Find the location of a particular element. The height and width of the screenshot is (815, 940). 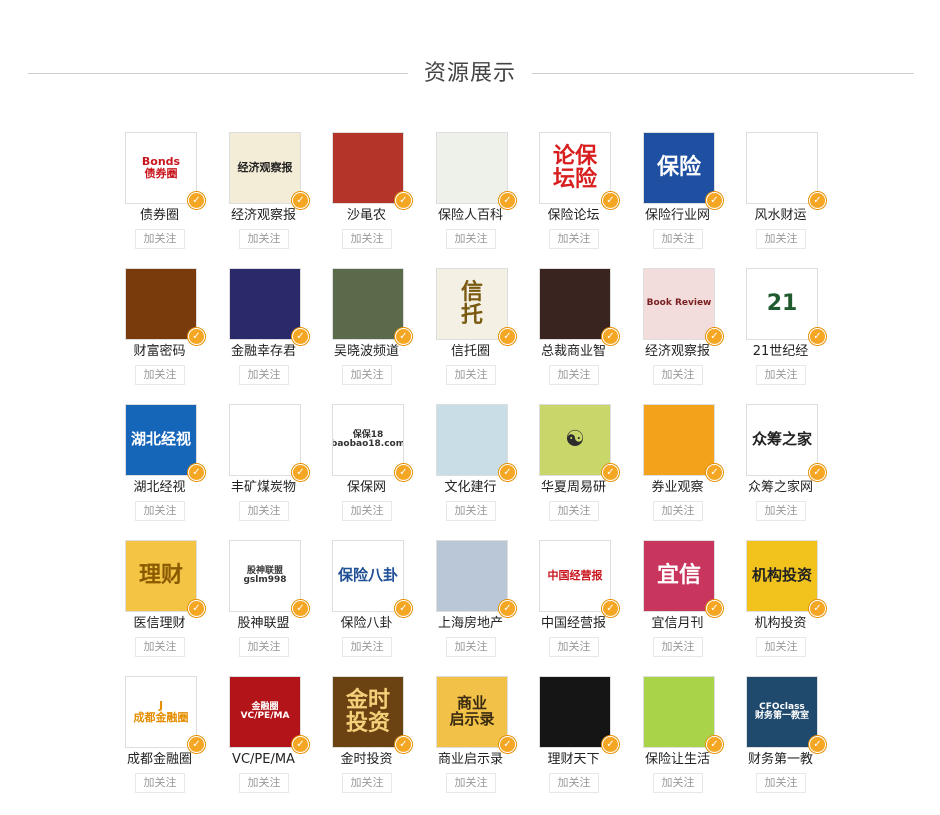

resource-avatar: 湖北经视 is located at coordinates (161, 440).